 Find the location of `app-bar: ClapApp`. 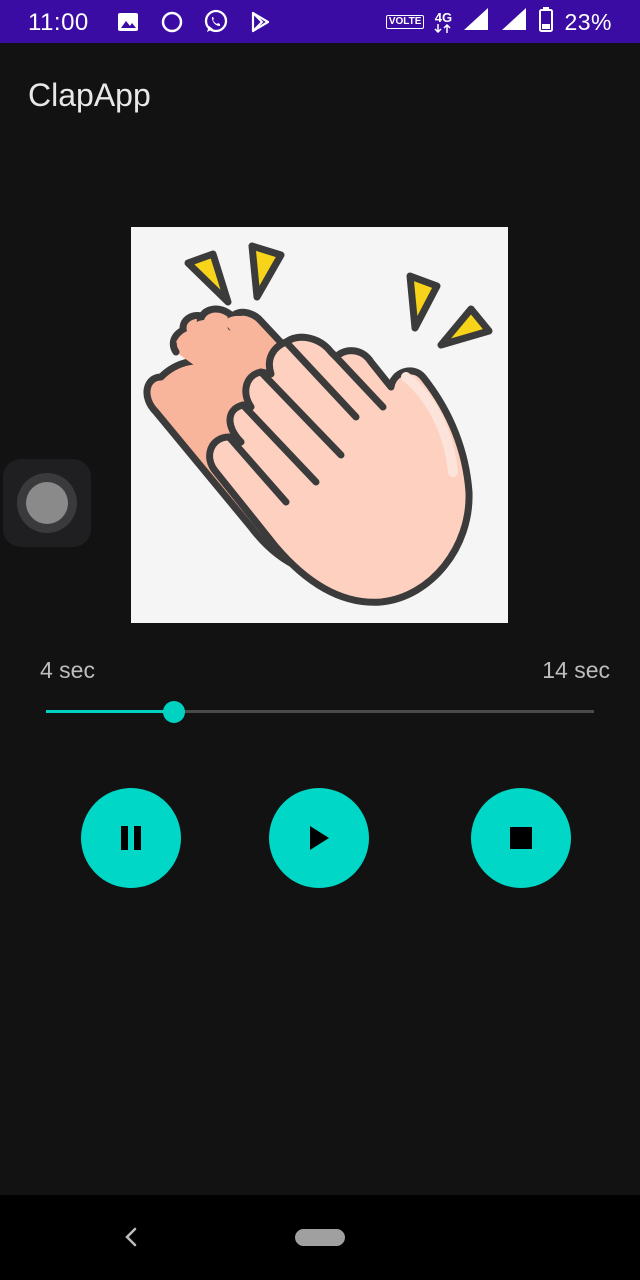

app-bar: ClapApp is located at coordinates (320, 95).